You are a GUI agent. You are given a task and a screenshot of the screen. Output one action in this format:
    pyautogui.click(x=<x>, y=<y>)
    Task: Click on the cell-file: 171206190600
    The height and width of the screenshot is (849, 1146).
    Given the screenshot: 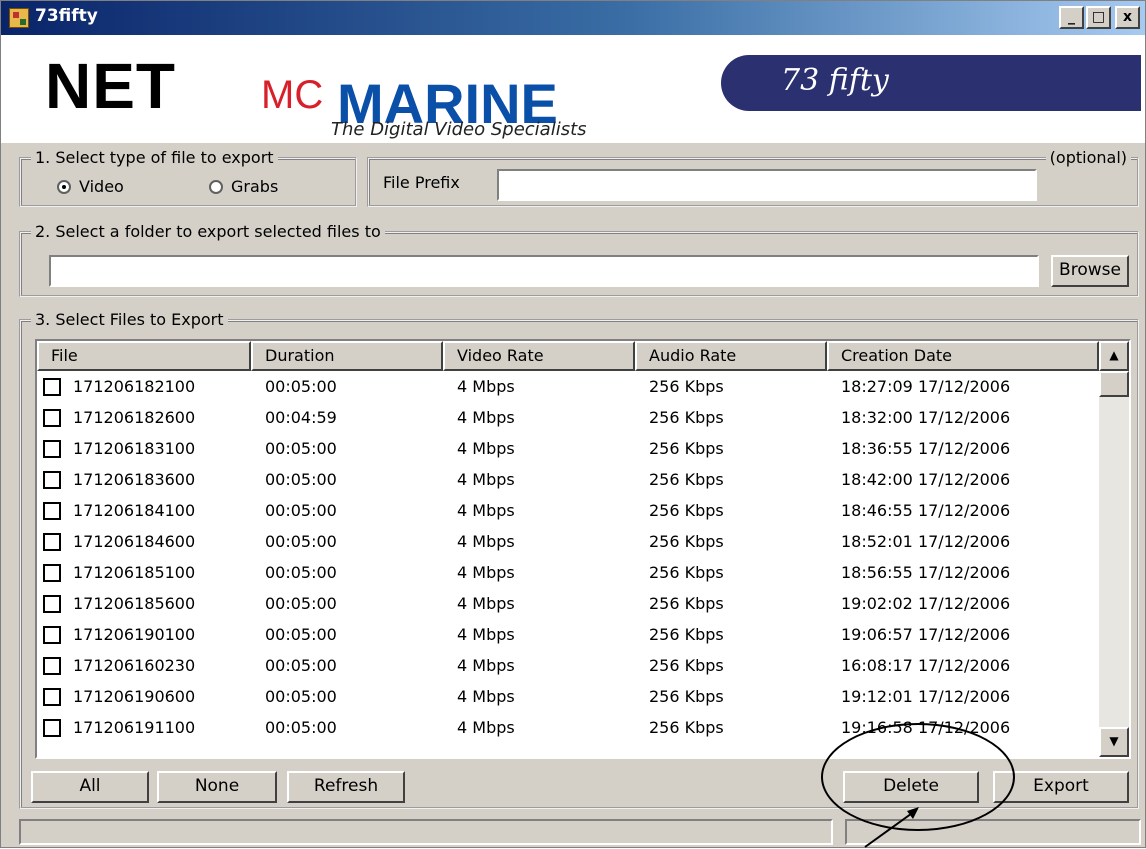 What is the action you would take?
    pyautogui.click(x=134, y=696)
    